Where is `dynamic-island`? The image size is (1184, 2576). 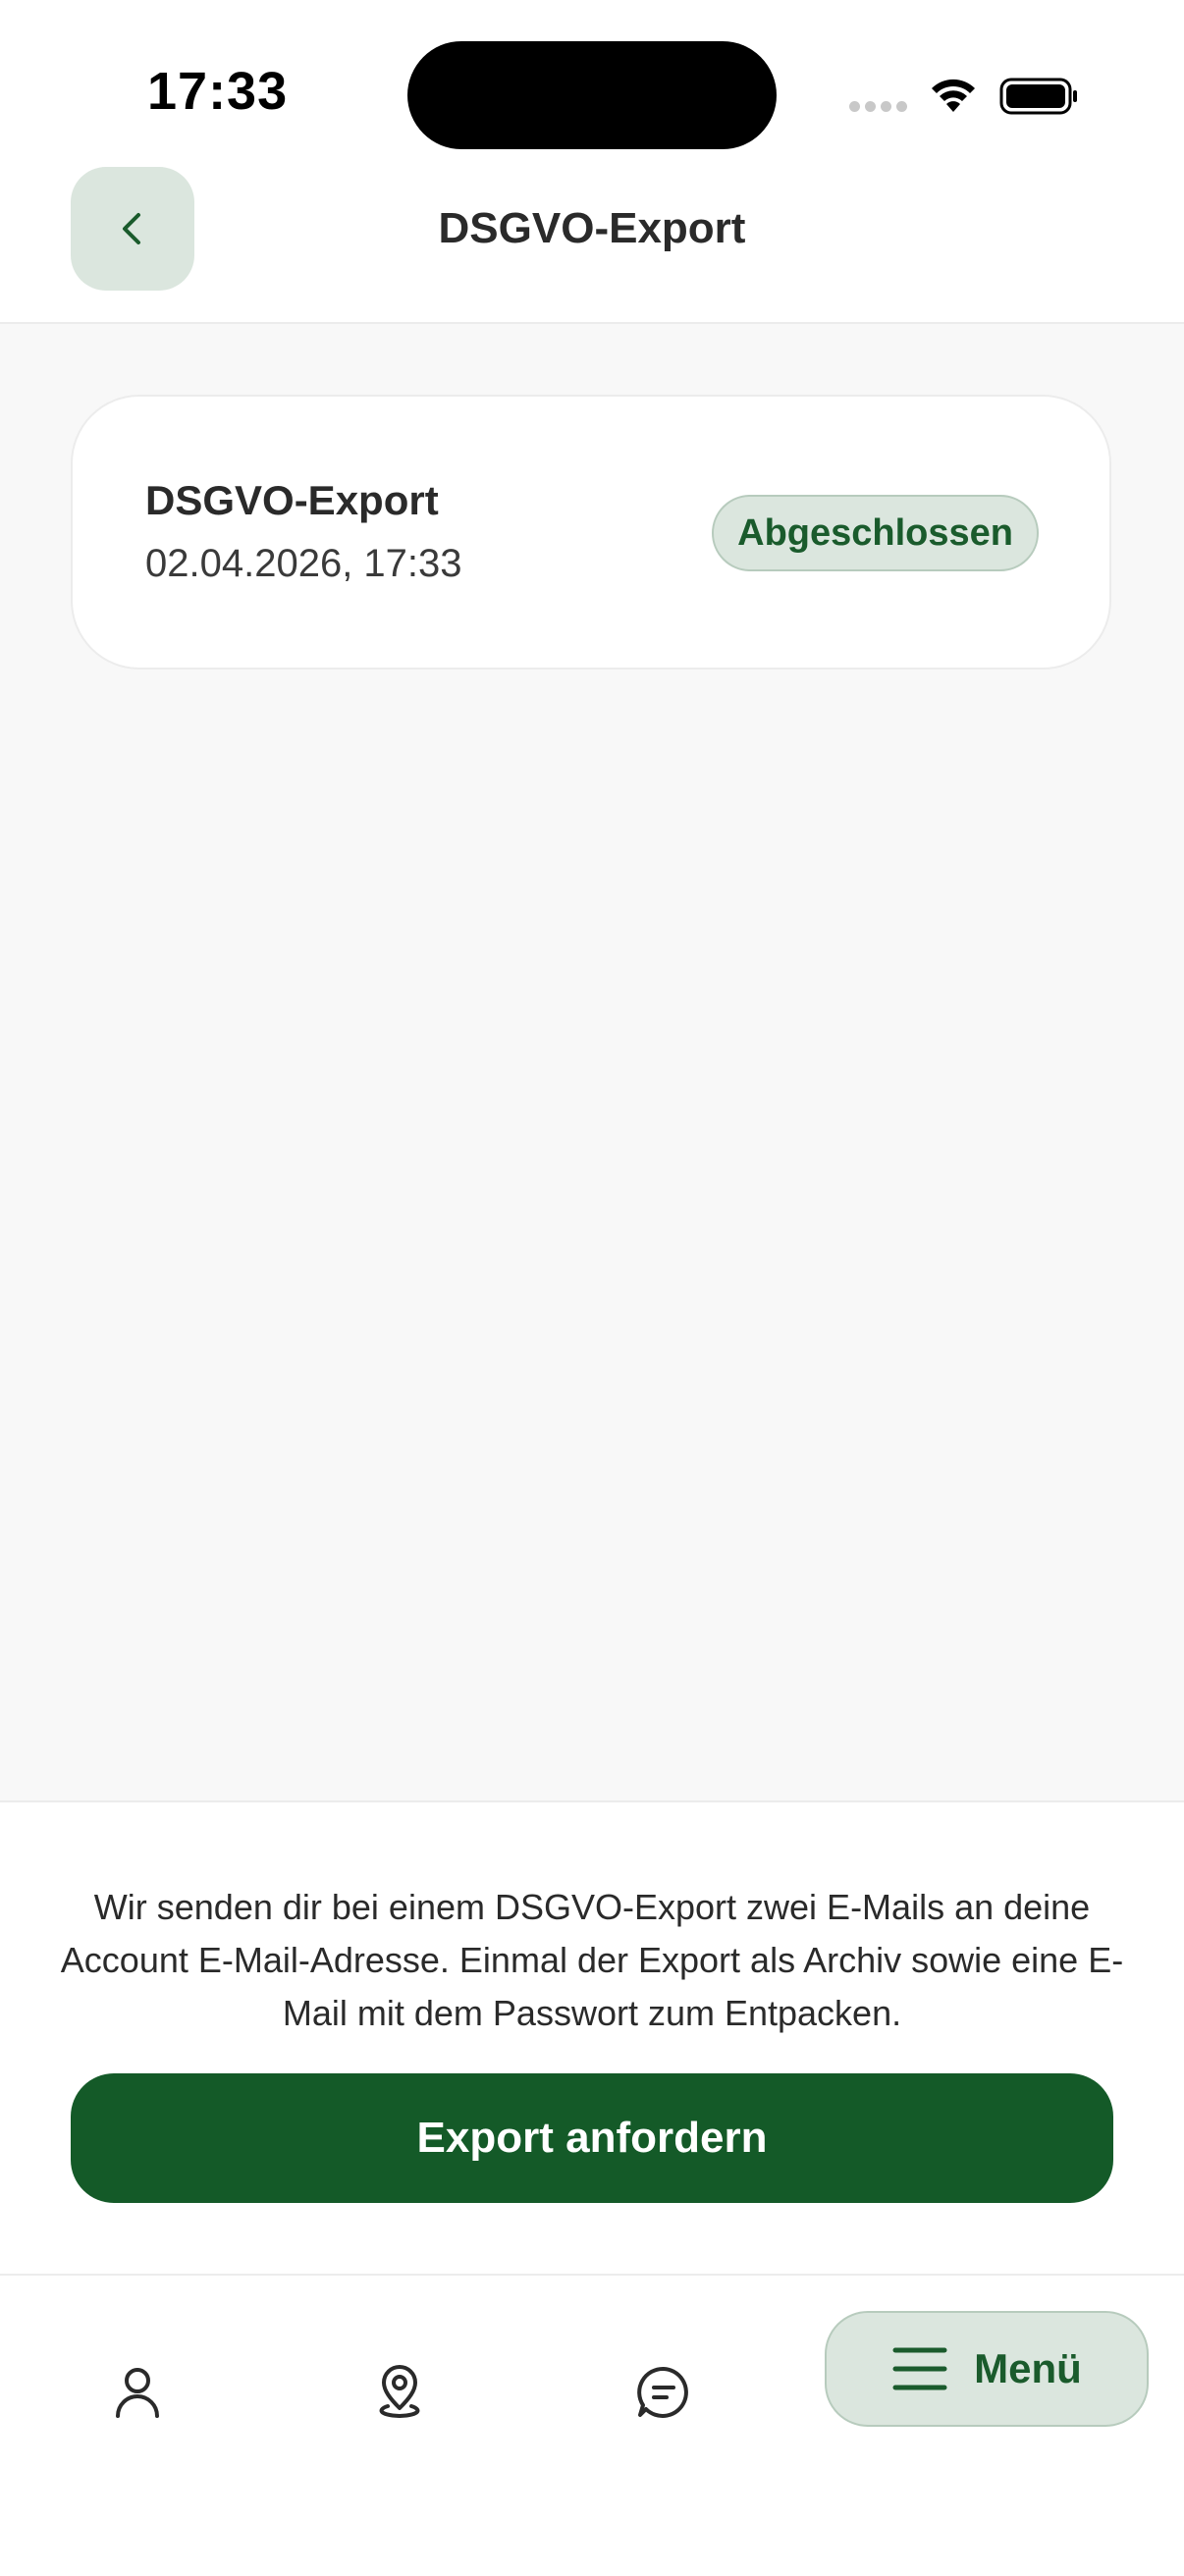 dynamic-island is located at coordinates (592, 95).